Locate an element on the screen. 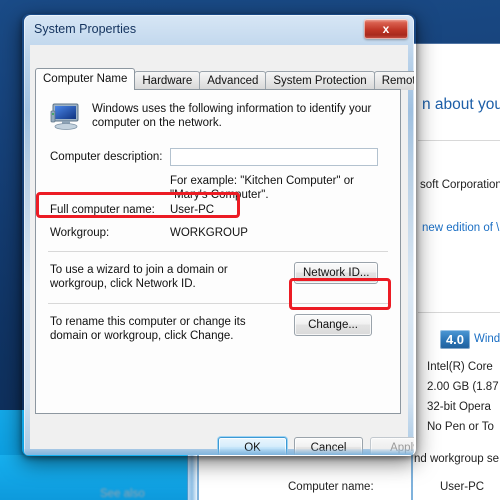 Image resolution: width=500 pixels, height=500 pixels. tab-hardware: Hardware is located at coordinates (167, 80).